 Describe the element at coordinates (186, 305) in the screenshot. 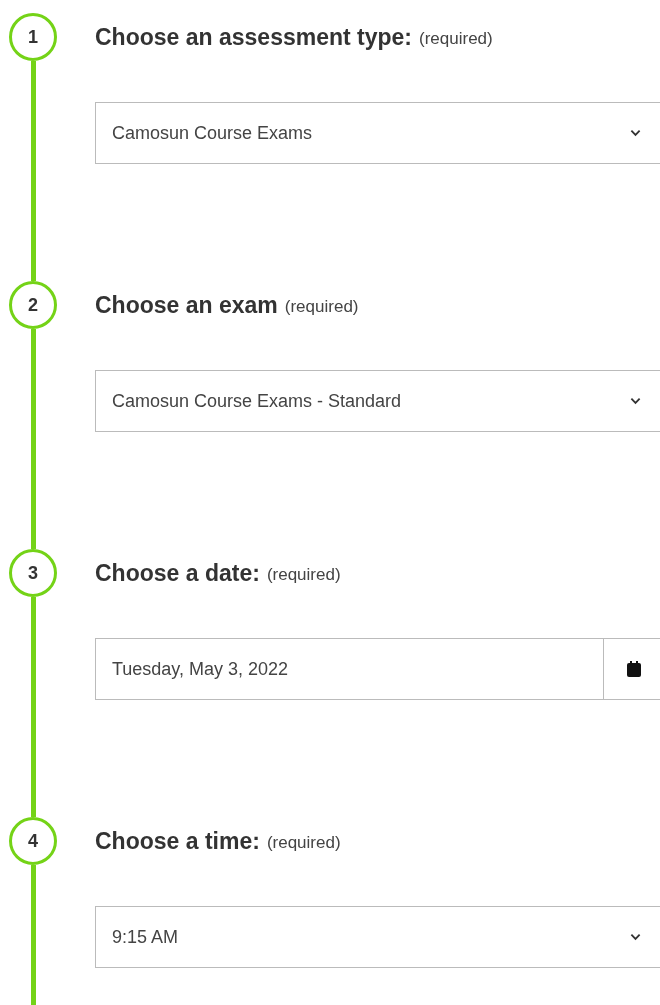

I see `step-title: Choose an exam` at that location.